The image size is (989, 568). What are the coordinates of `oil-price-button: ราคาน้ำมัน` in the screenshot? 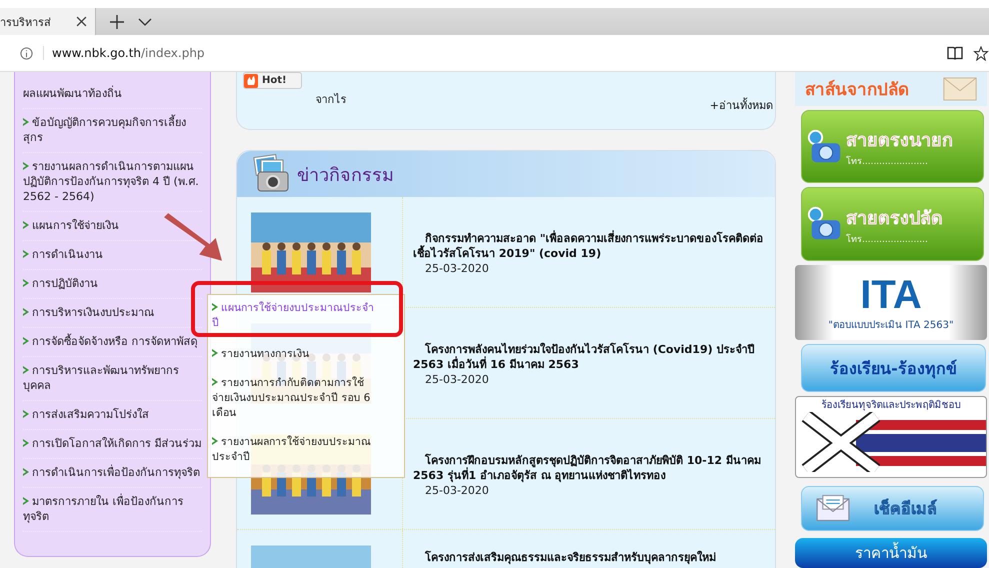 It's located at (891, 553).